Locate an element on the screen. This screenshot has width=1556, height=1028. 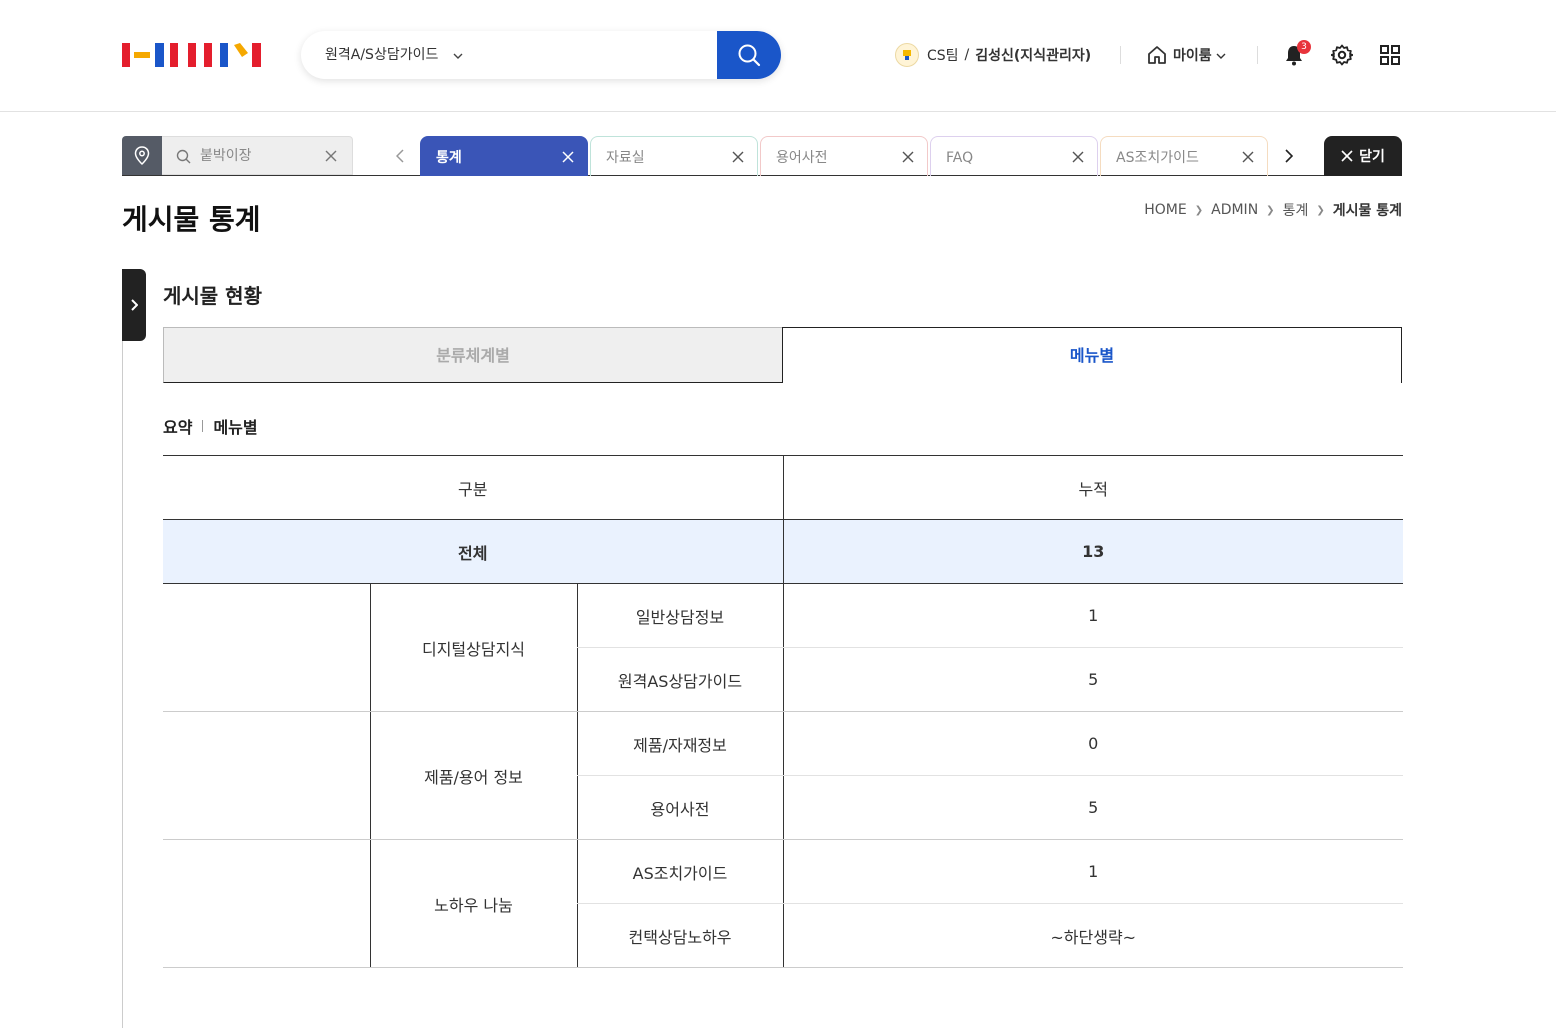
location-pin-icon is located at coordinates (142, 155).